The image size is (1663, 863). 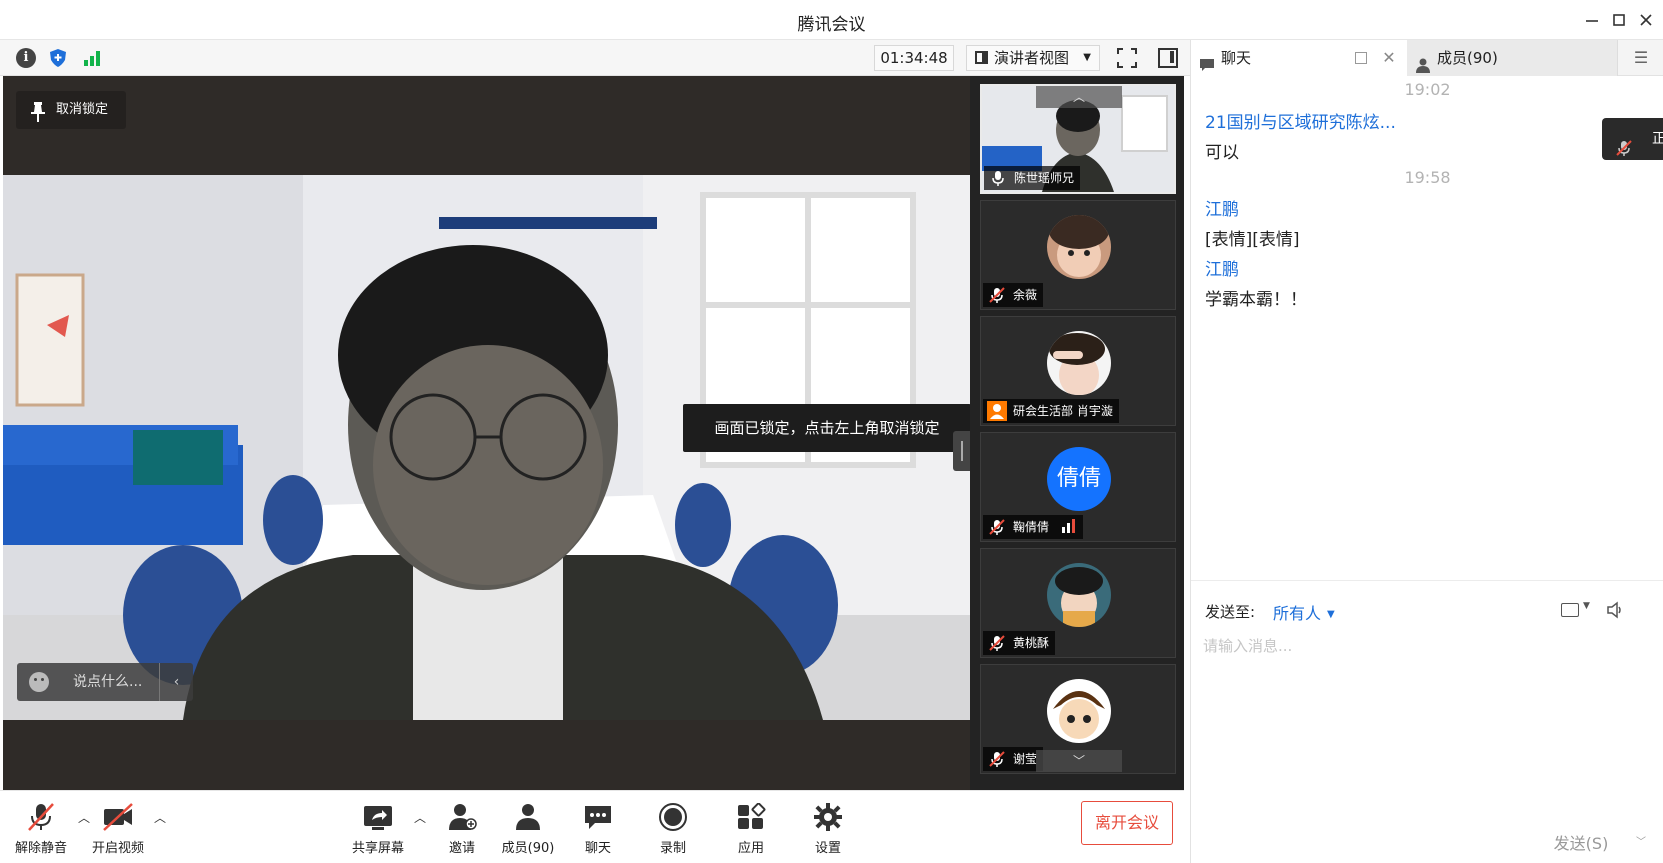 I want to click on participant-letter-avatar: 倩倩, so click(x=1079, y=479).